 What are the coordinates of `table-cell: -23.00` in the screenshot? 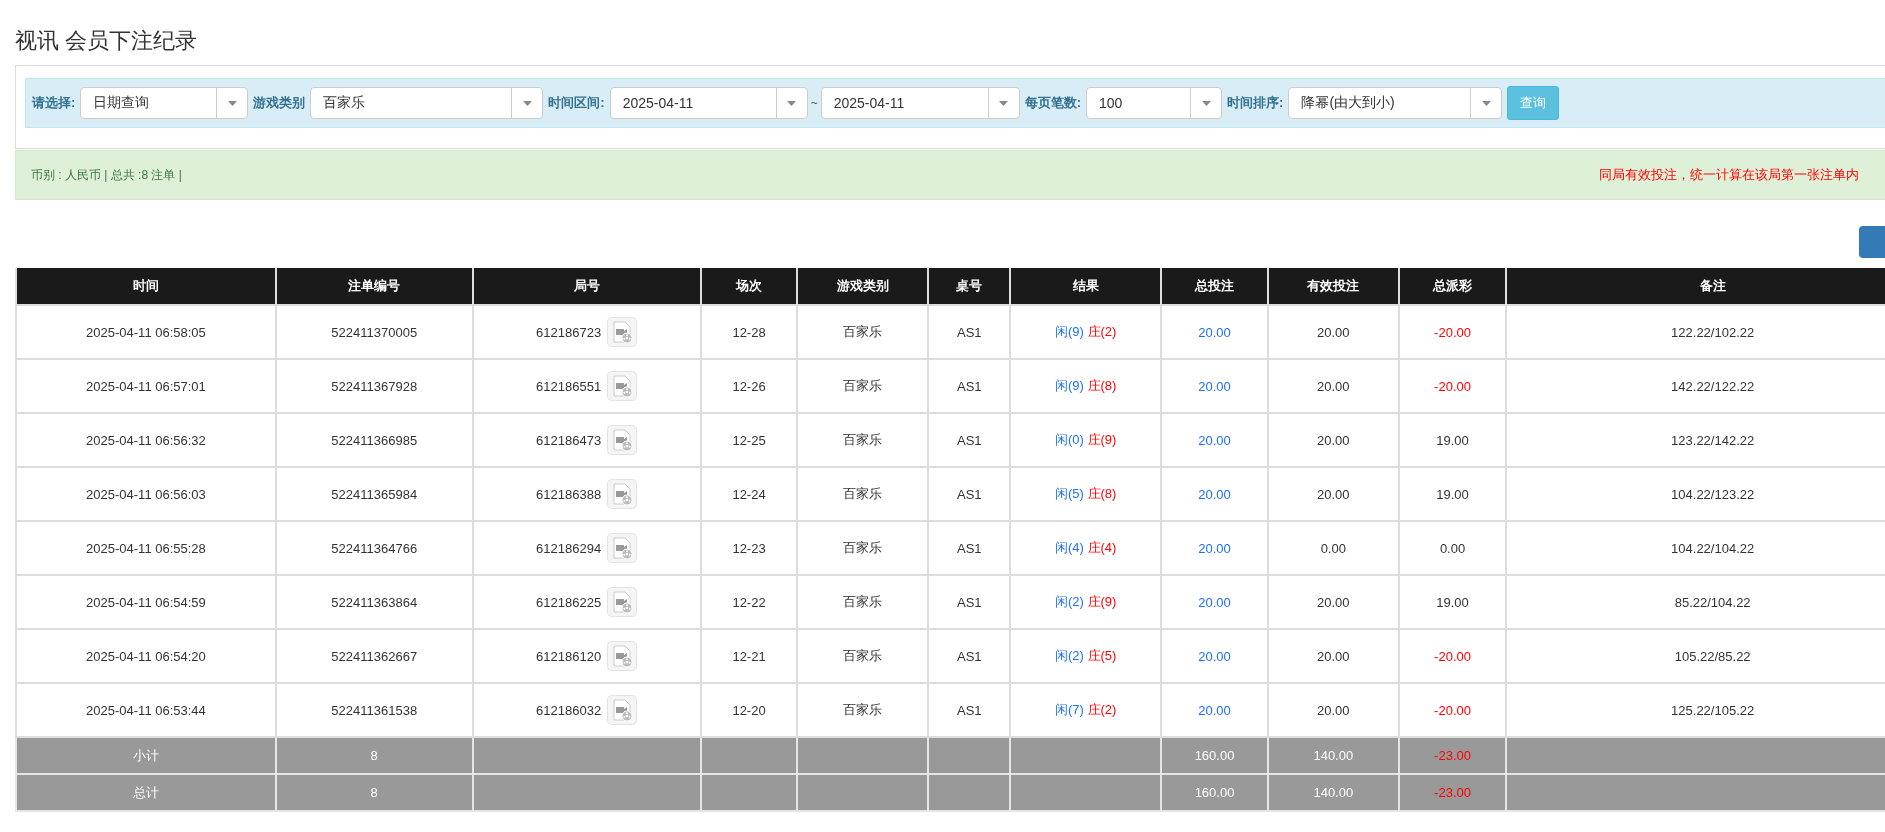 It's located at (1452, 755).